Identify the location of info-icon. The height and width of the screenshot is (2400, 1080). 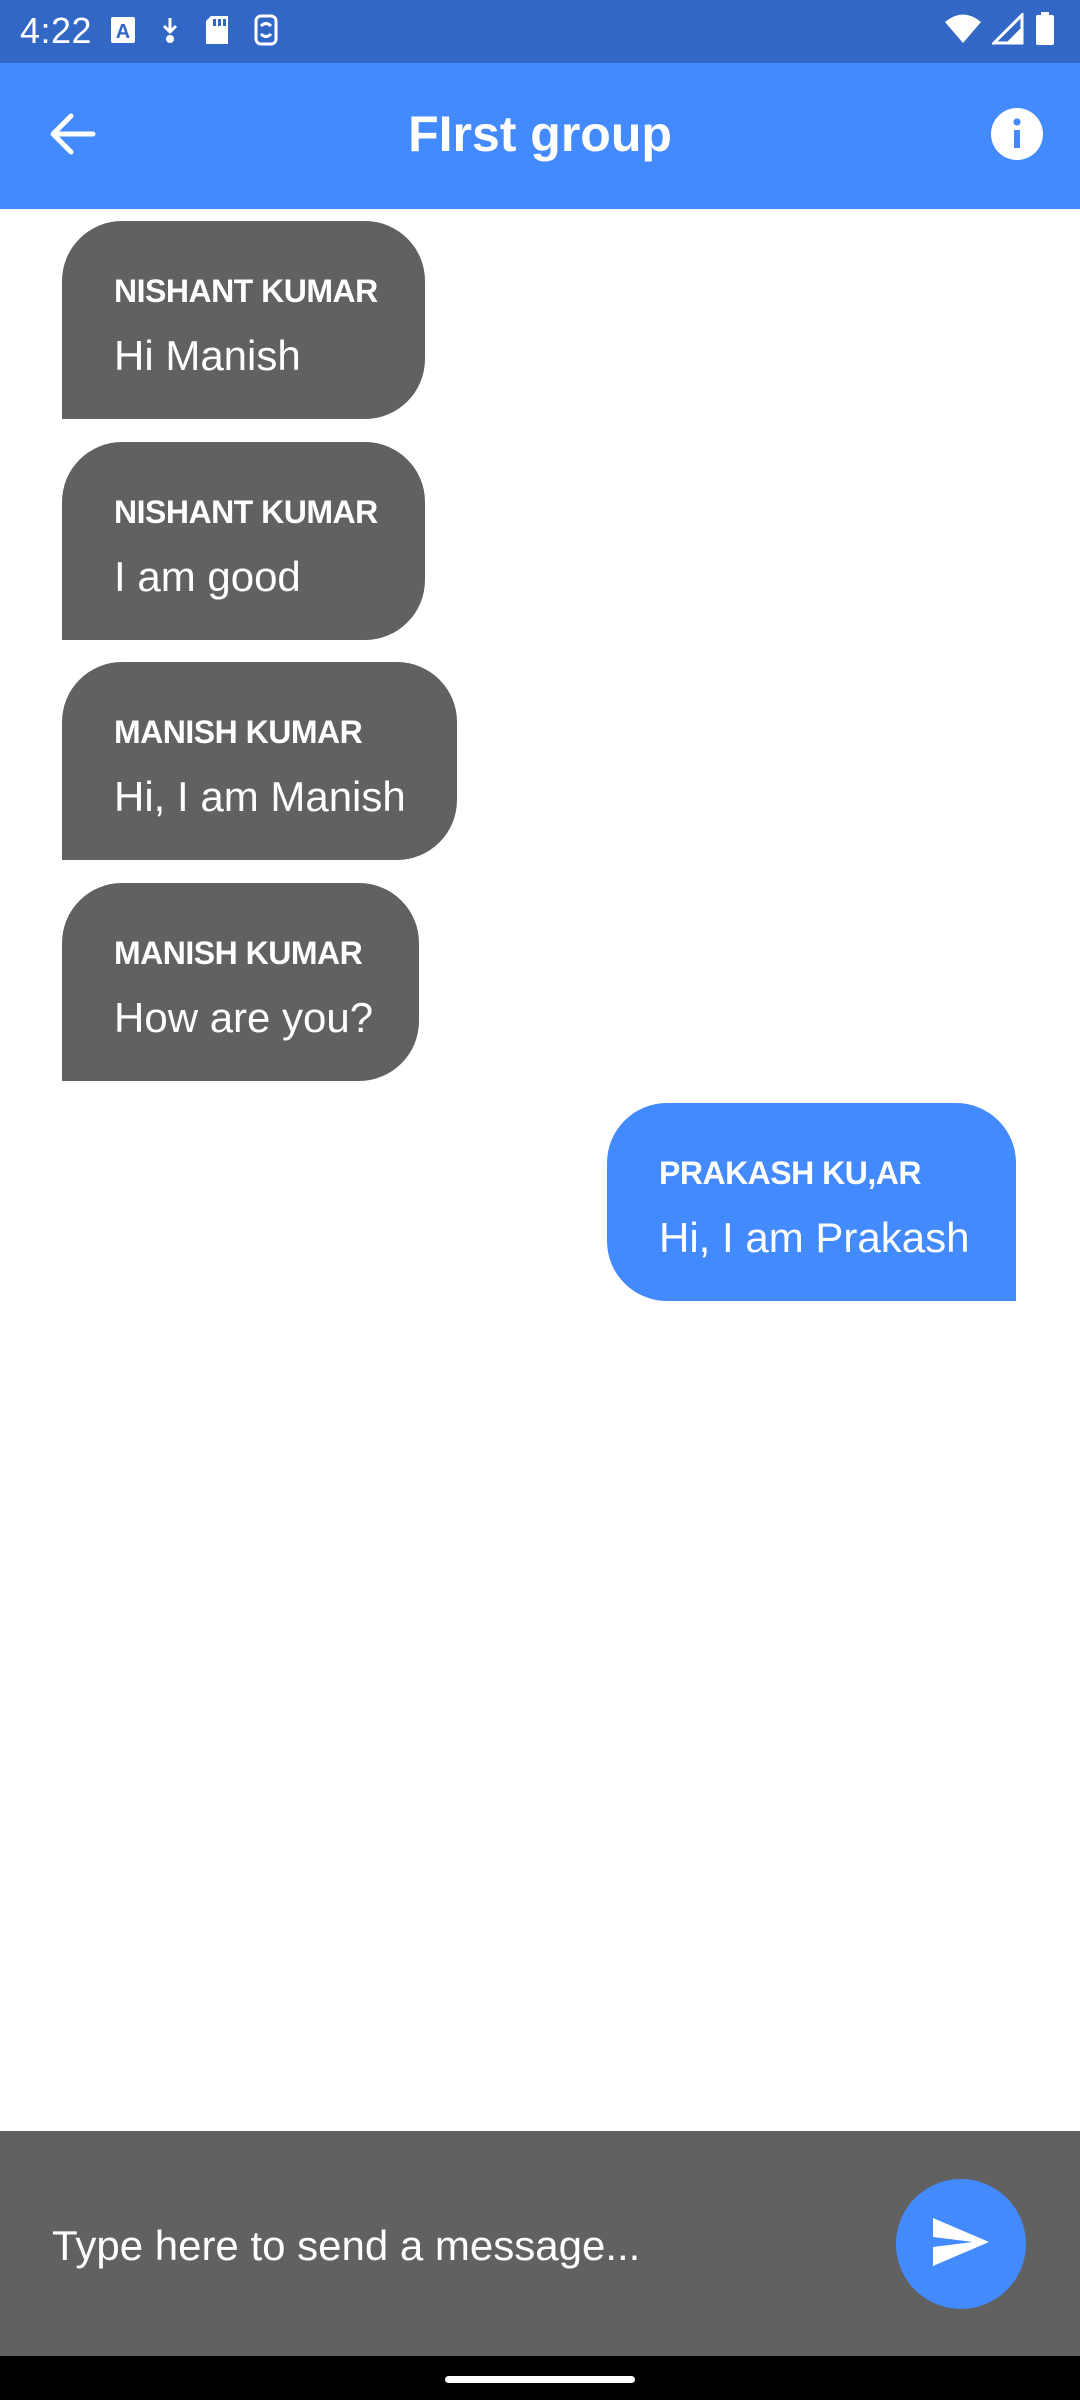
(1017, 136).